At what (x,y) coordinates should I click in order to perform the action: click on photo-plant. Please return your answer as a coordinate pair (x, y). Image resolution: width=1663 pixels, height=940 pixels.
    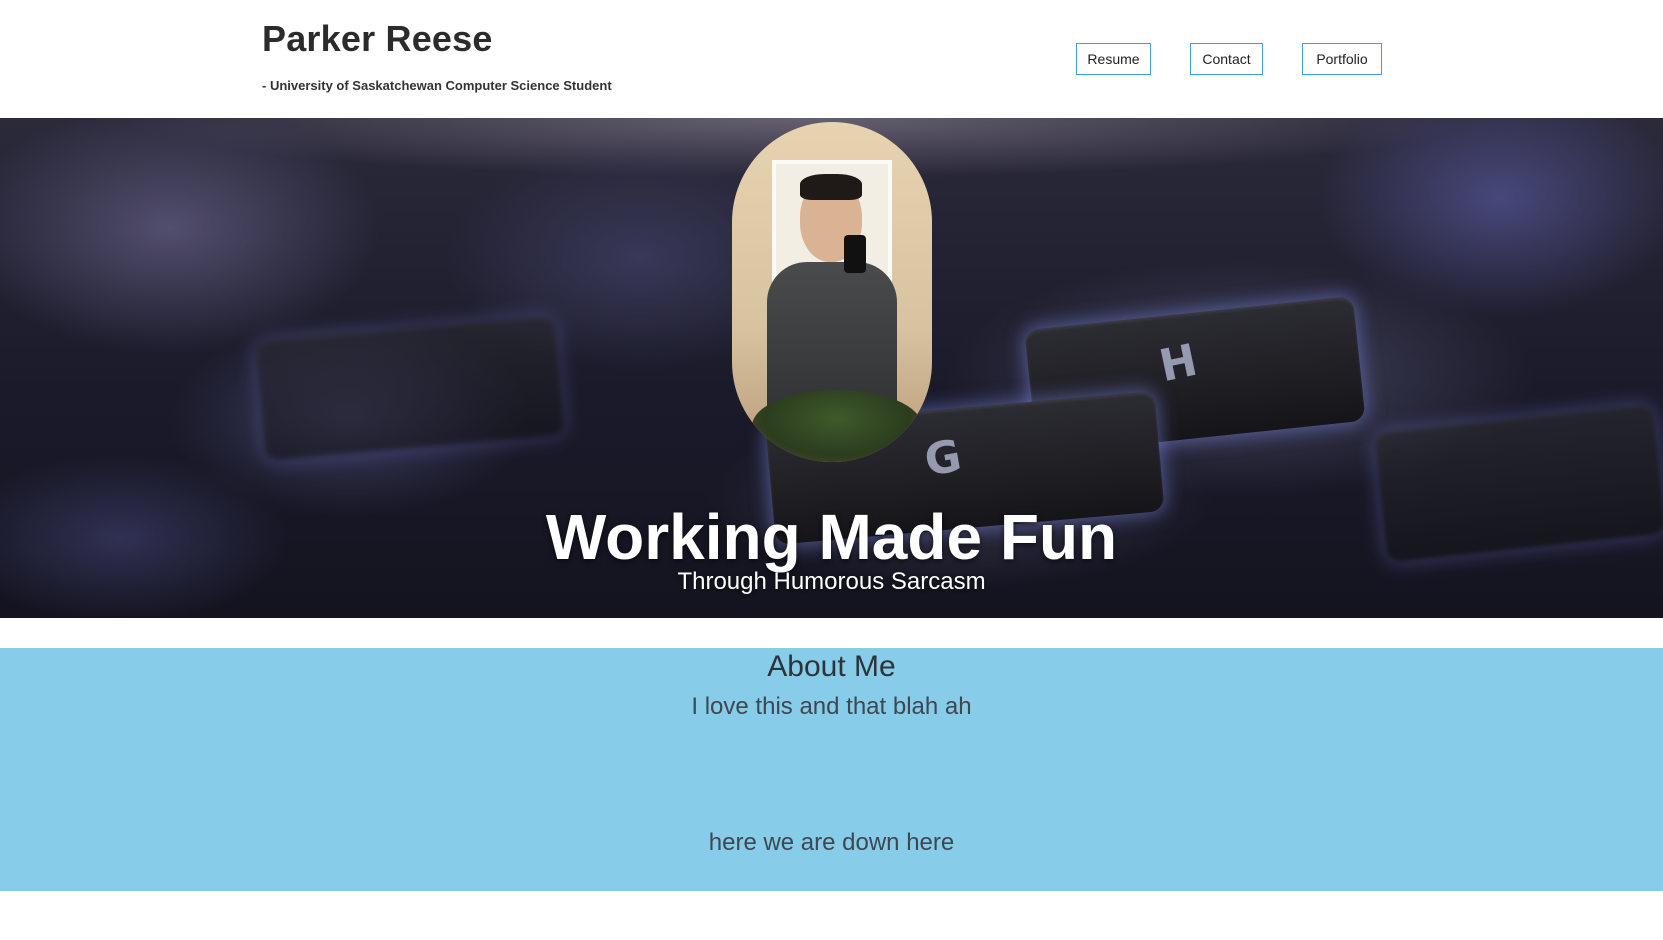
    Looking at the image, I should click on (837, 426).